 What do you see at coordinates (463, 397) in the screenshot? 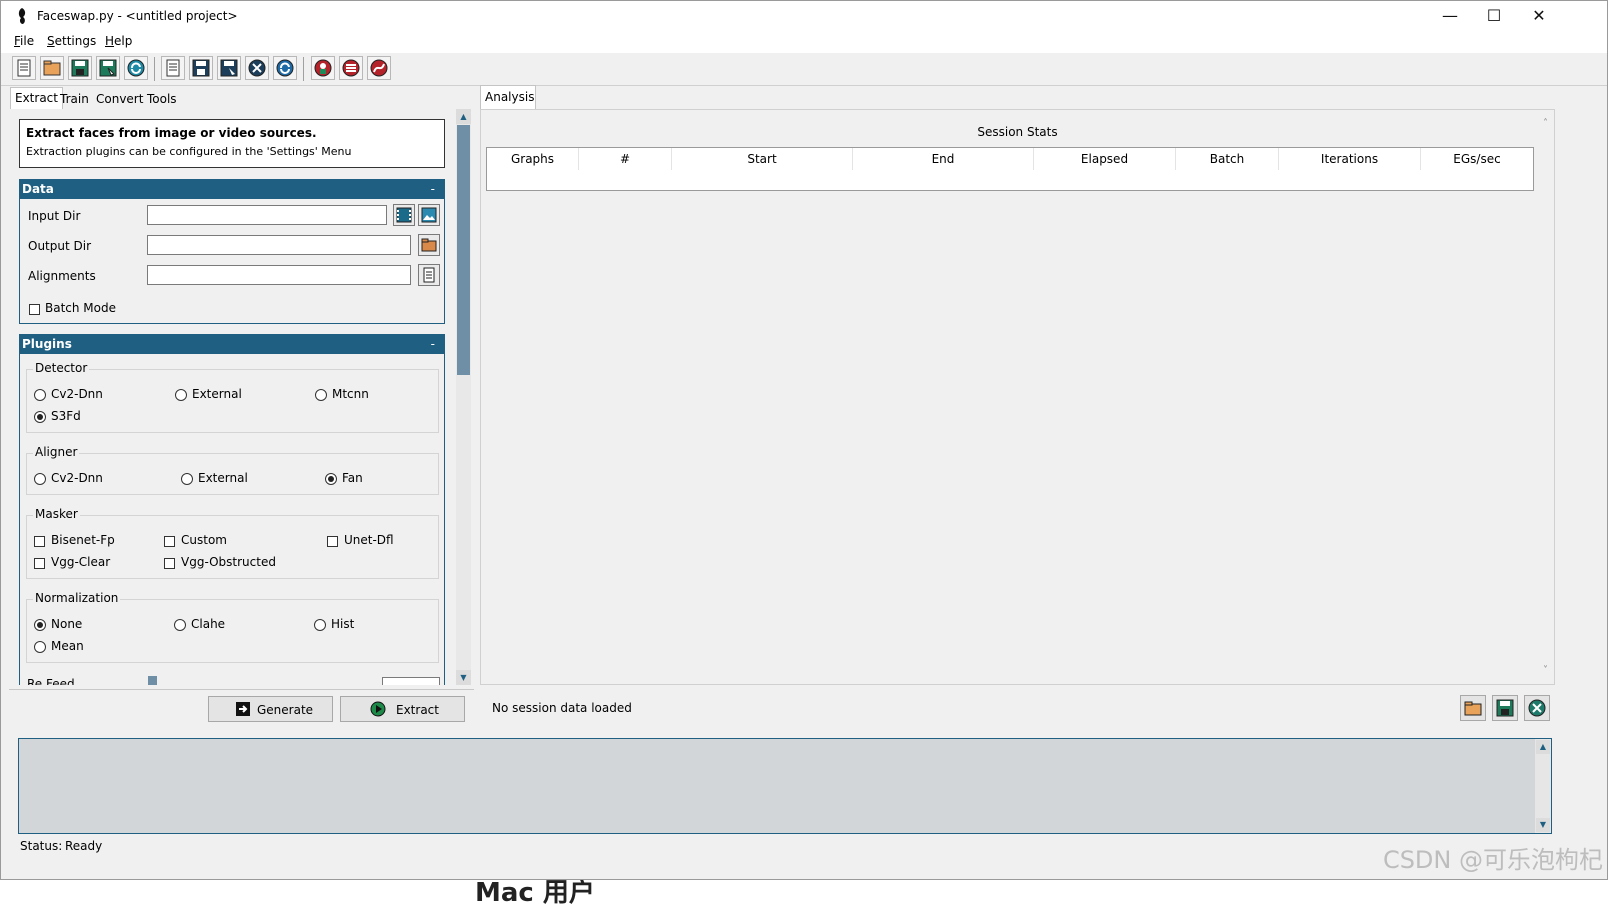
I see `options-scrollbar: ▲ ▼` at bounding box center [463, 397].